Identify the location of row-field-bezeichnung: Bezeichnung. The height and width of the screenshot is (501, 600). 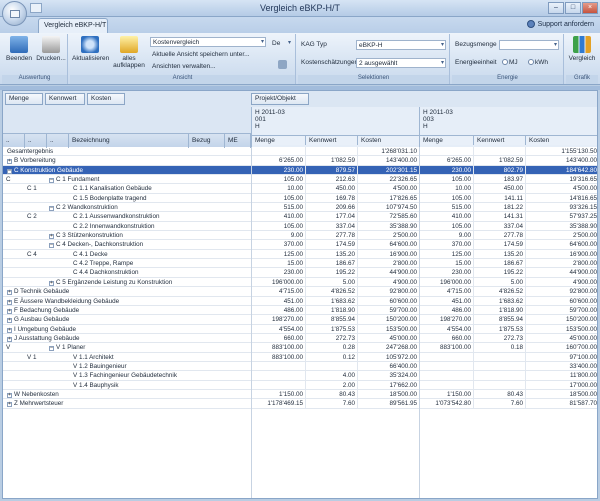
(129, 141).